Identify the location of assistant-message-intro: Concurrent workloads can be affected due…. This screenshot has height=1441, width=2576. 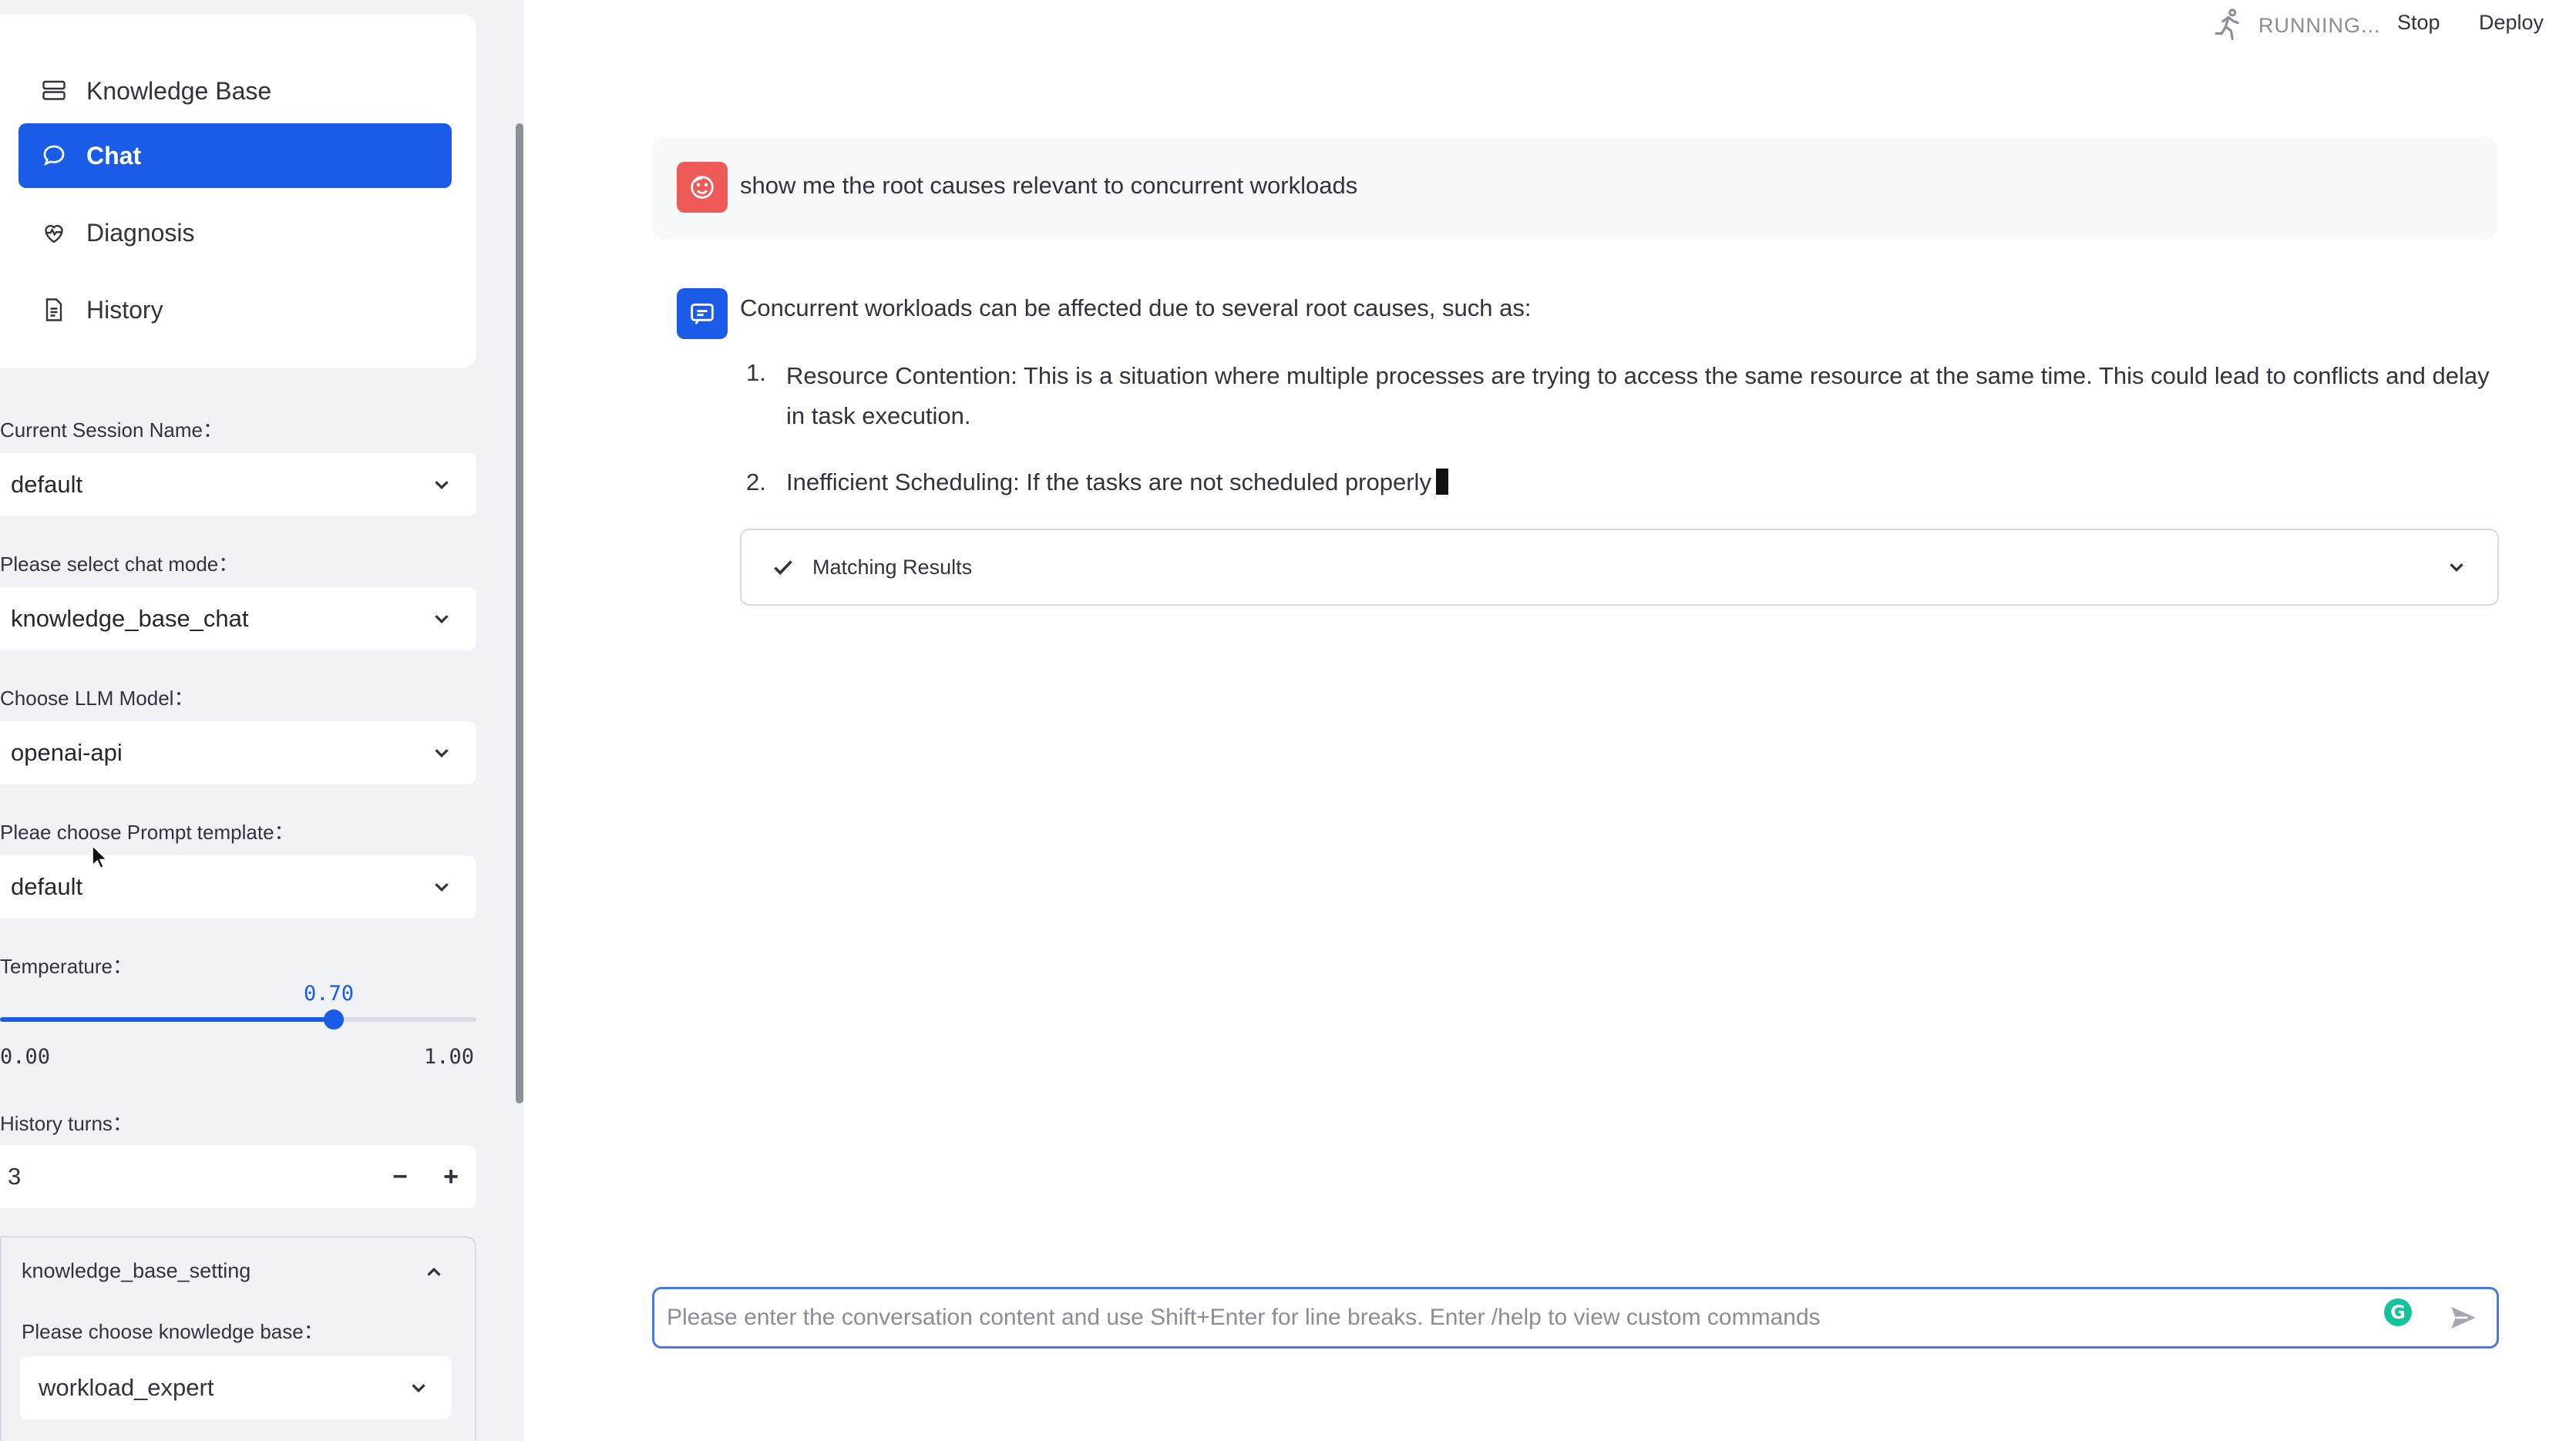
(1136, 307).